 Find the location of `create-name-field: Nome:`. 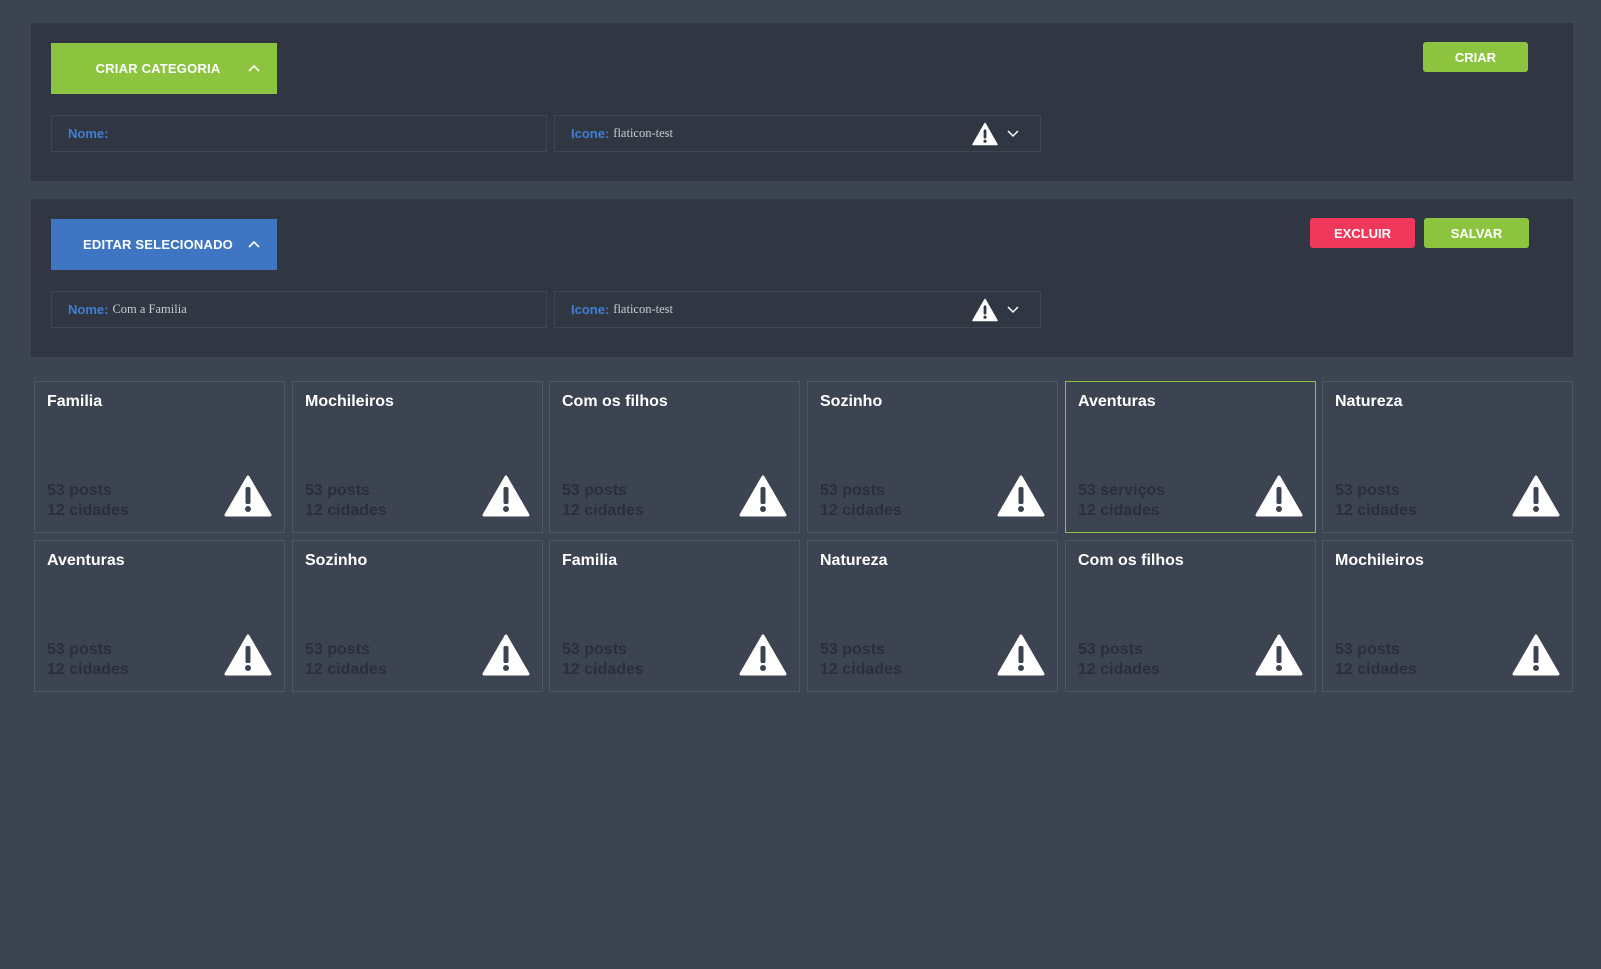

create-name-field: Nome: is located at coordinates (299, 133).